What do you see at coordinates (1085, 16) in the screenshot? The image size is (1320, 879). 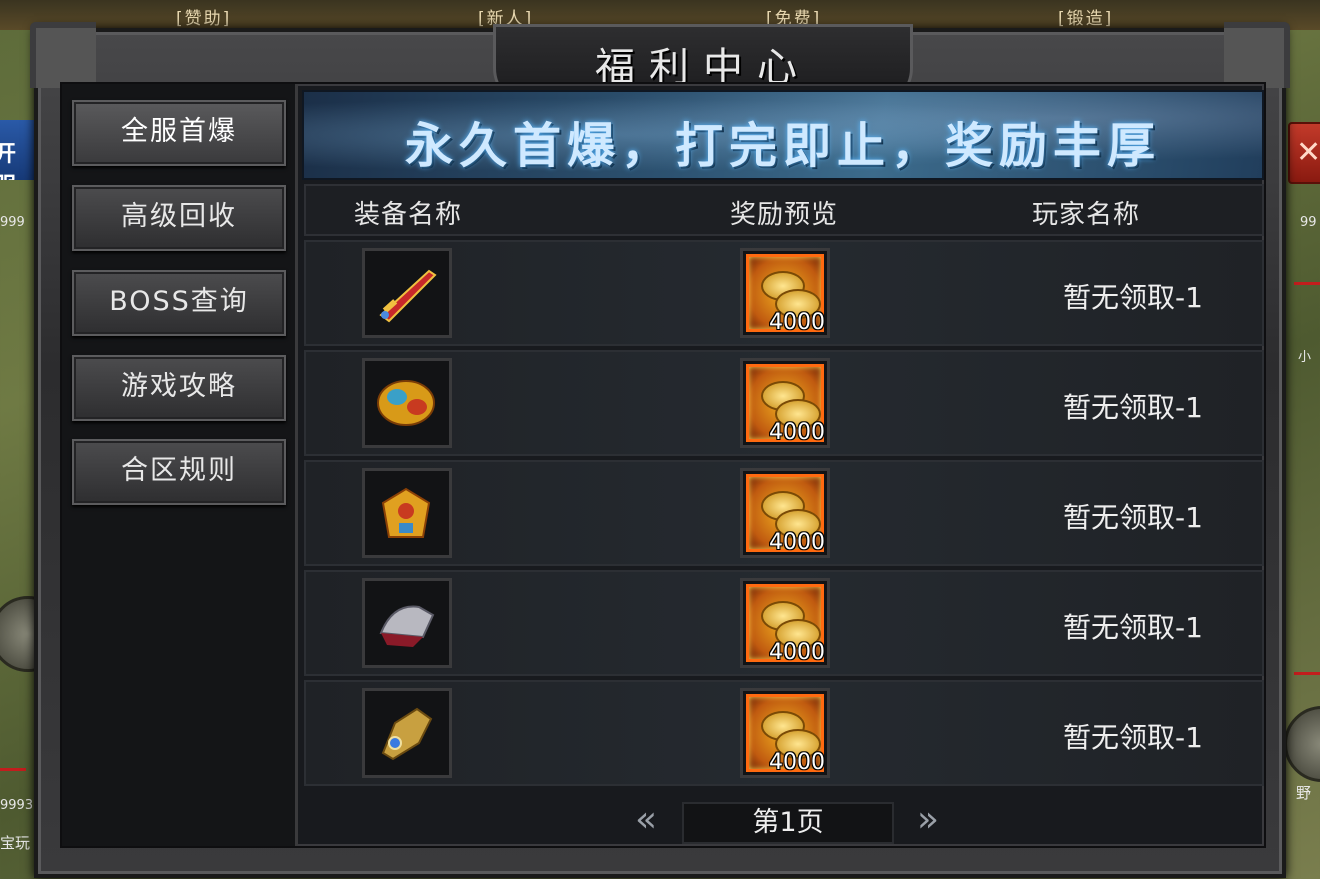 I see `forge-button: [锻造]` at bounding box center [1085, 16].